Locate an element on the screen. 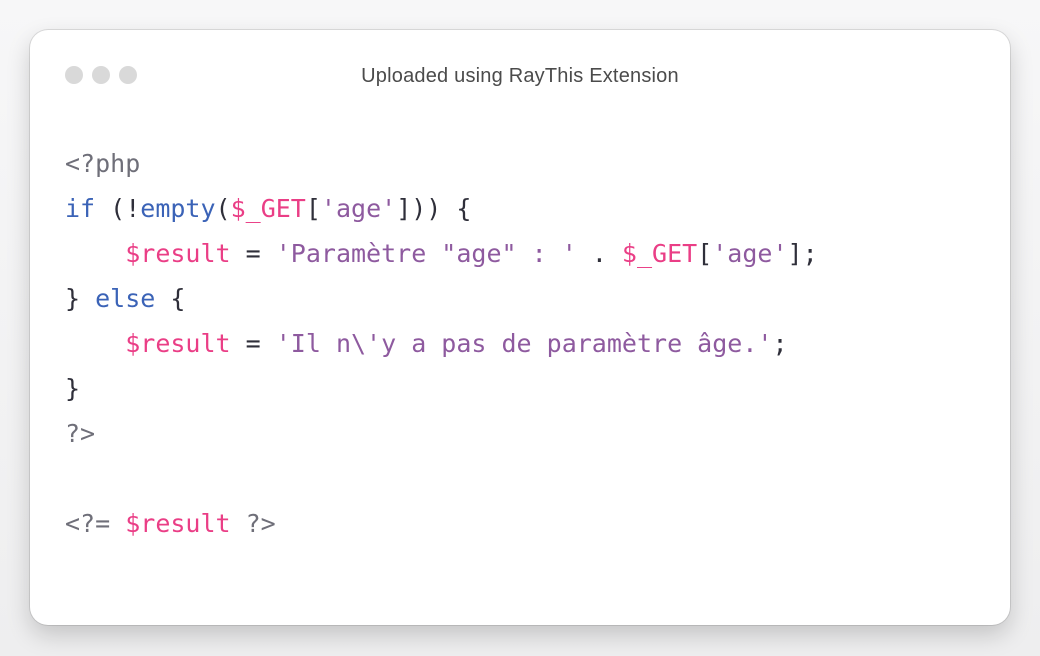  code-token-kw: if is located at coordinates (80, 208).